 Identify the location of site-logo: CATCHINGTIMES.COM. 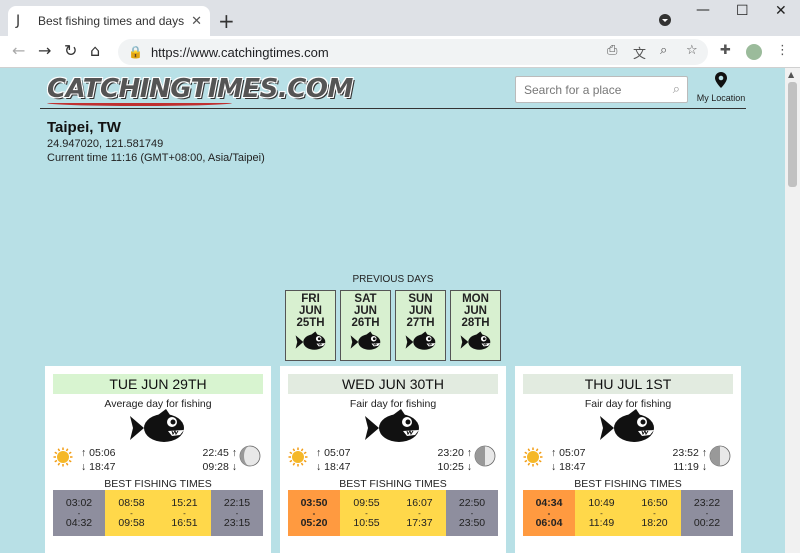
(200, 91).